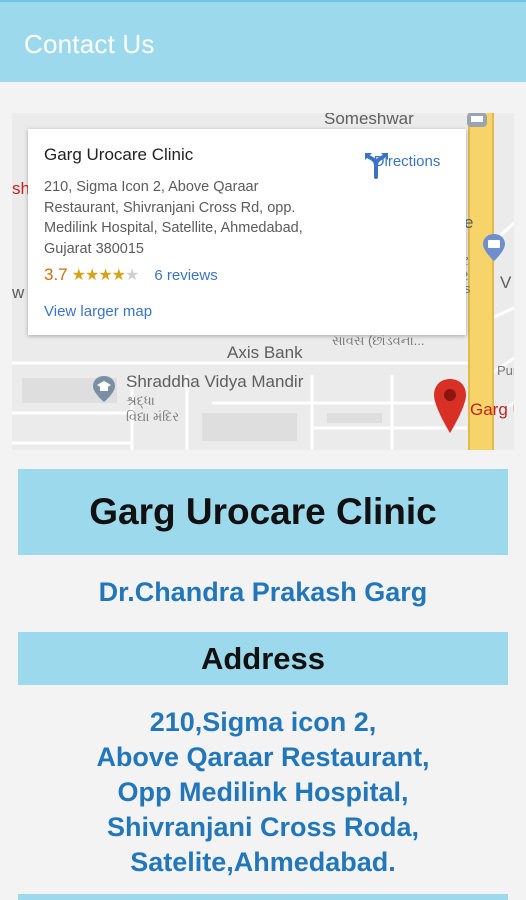 This screenshot has height=900, width=526. I want to click on address-line: Above Qaraar Restaurant,, so click(263, 757).